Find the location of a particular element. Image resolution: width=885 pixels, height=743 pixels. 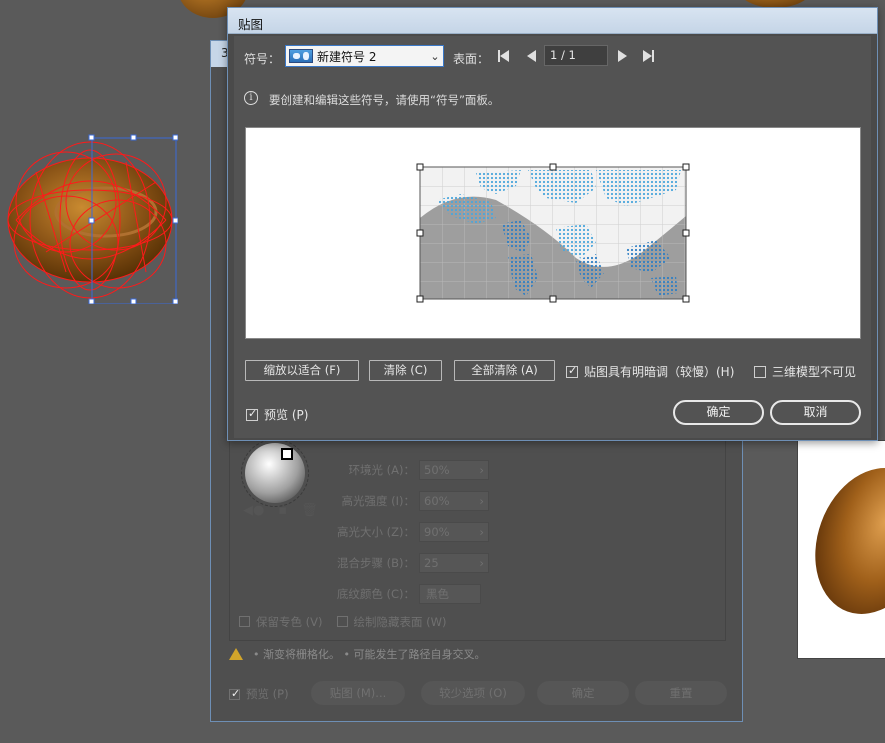

highlight-size-row: 高光大小 (Z)： 90% is located at coordinates (400, 532).